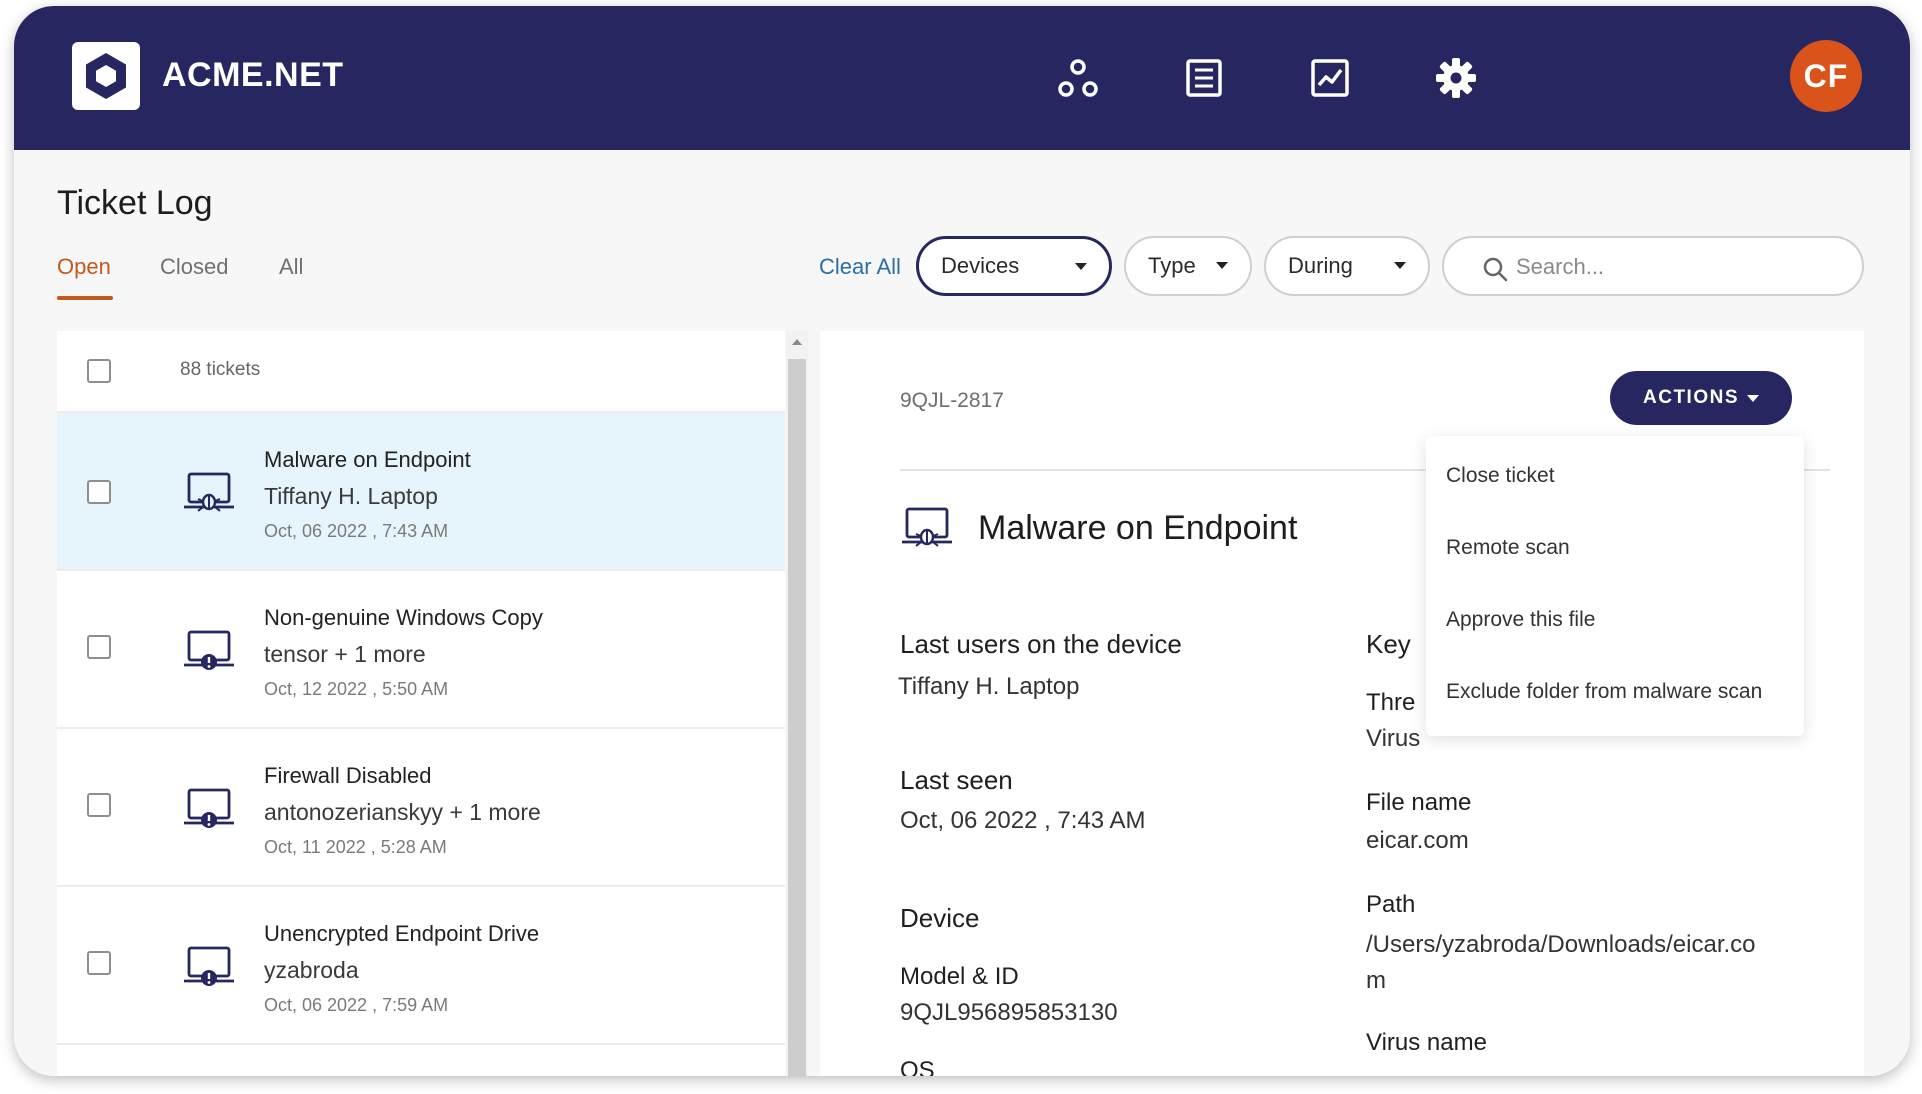 The height and width of the screenshot is (1094, 1922). Describe the element at coordinates (351, 496) in the screenshot. I see `ticket-subtitle: Tiffany H. Laptop` at that location.